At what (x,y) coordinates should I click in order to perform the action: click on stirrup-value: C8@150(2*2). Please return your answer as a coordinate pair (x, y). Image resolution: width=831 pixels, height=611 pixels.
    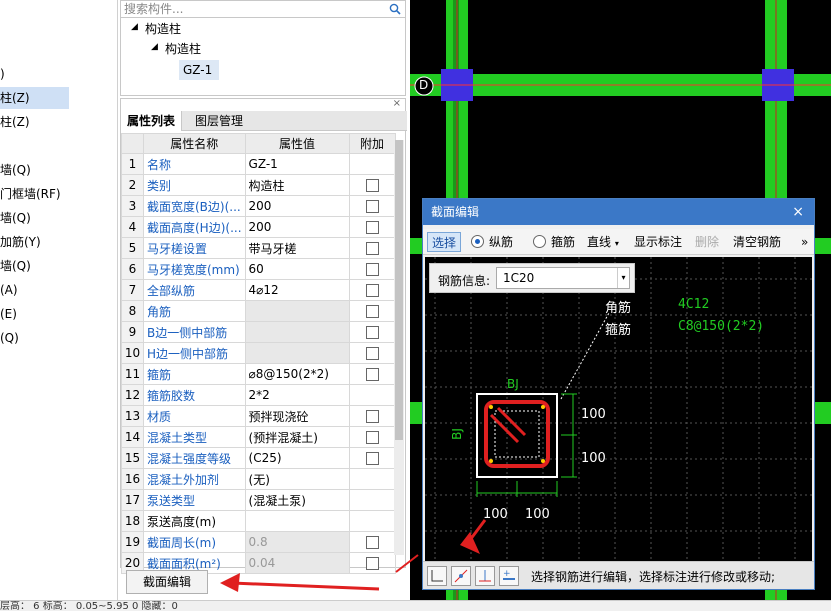
    Looking at the image, I should click on (721, 326).